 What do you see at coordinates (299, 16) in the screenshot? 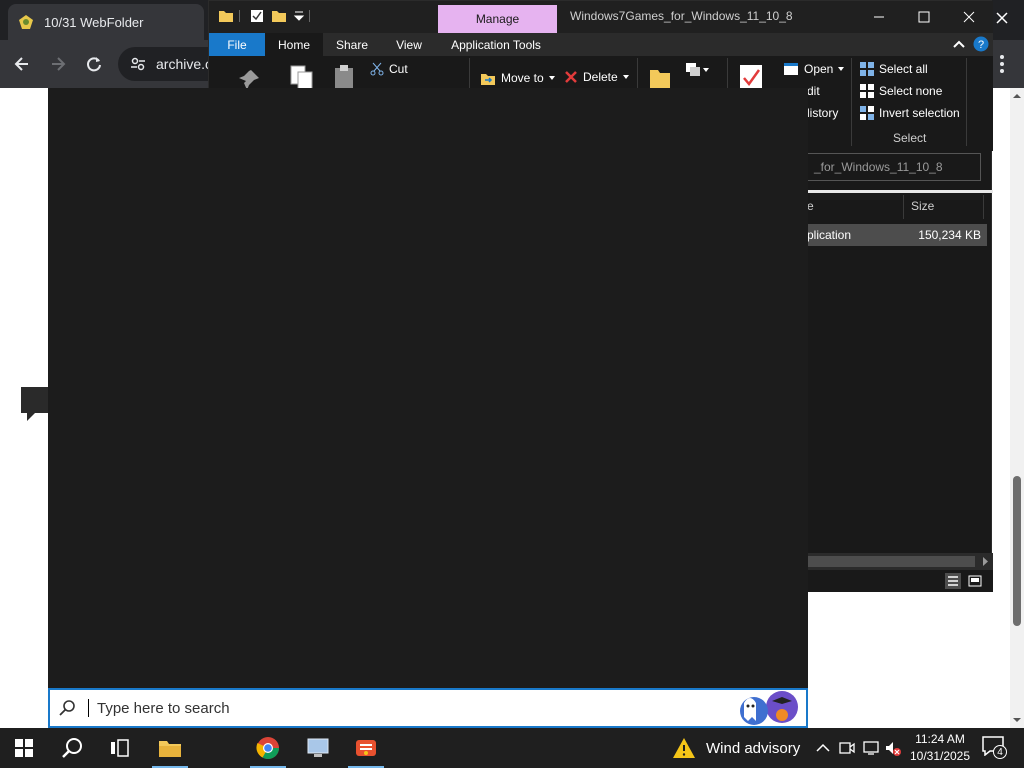
I see `customize-quick-access-icon` at bounding box center [299, 16].